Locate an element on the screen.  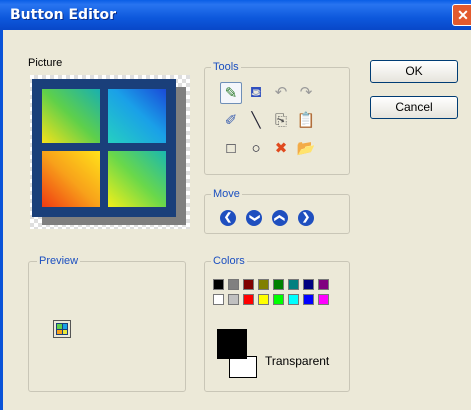
preview-group is located at coordinates (107, 326).